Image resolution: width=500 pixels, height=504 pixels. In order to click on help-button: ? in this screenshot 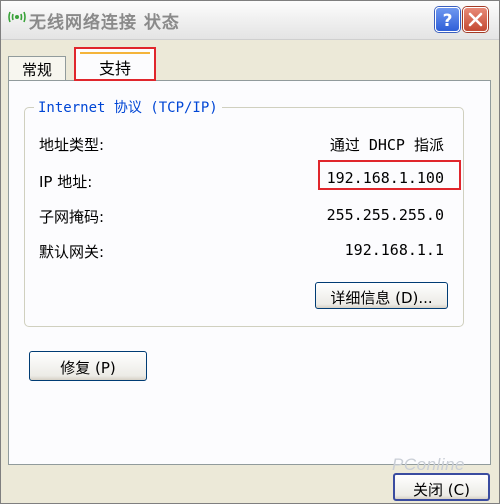, I will do `click(447, 19)`.